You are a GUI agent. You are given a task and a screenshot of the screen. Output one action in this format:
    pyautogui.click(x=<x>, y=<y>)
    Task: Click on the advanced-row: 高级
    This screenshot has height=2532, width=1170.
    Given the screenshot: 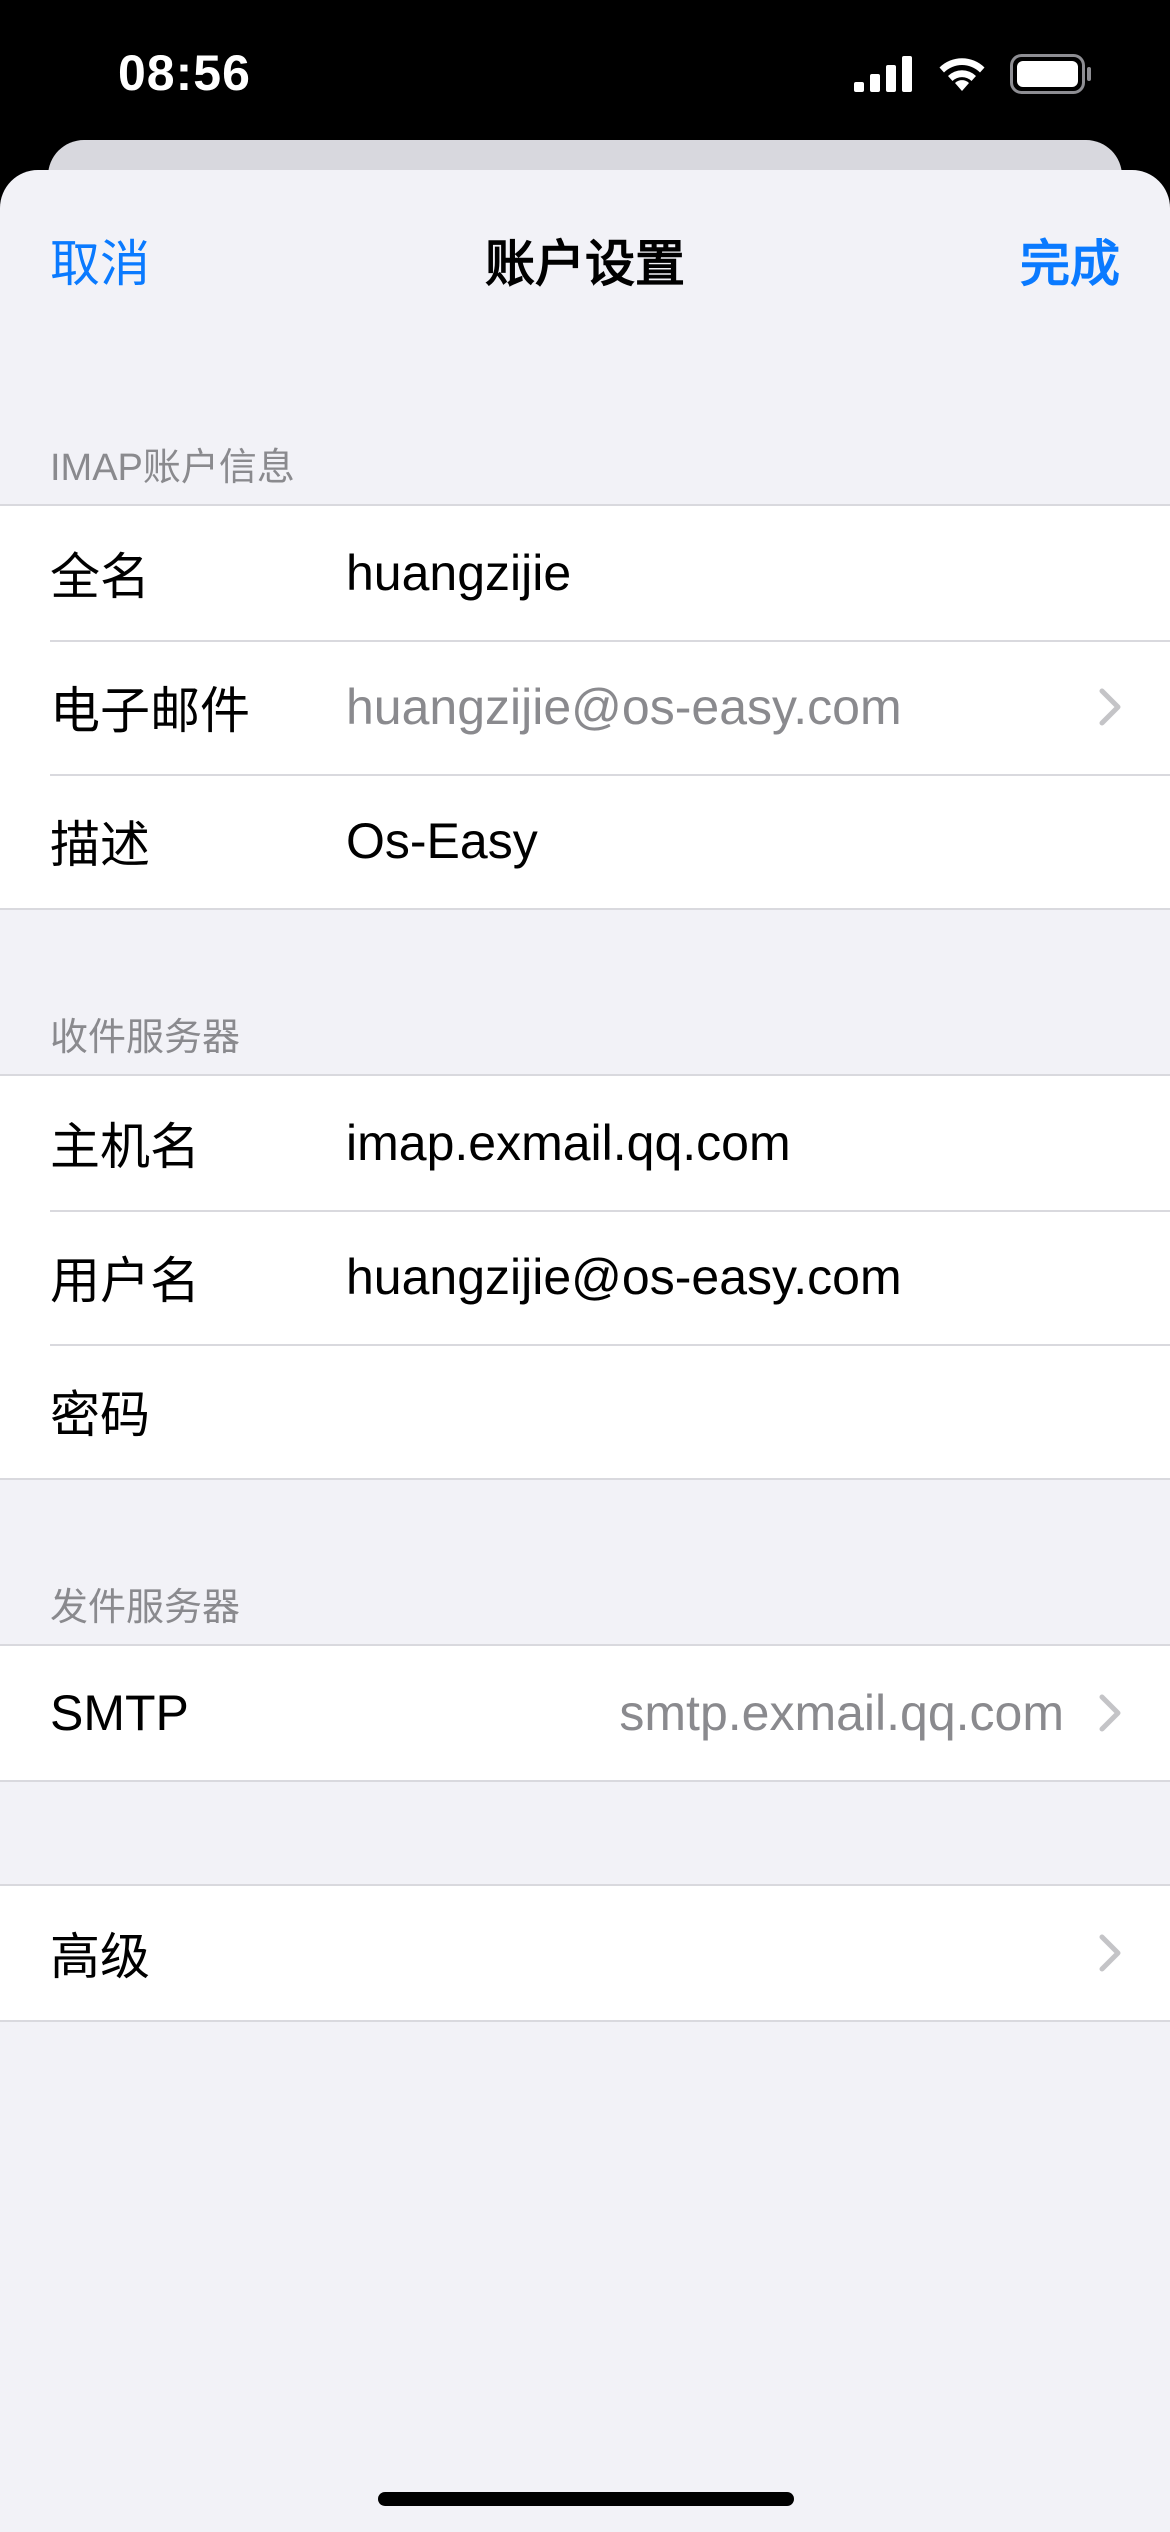 What is the action you would take?
    pyautogui.click(x=585, y=1953)
    